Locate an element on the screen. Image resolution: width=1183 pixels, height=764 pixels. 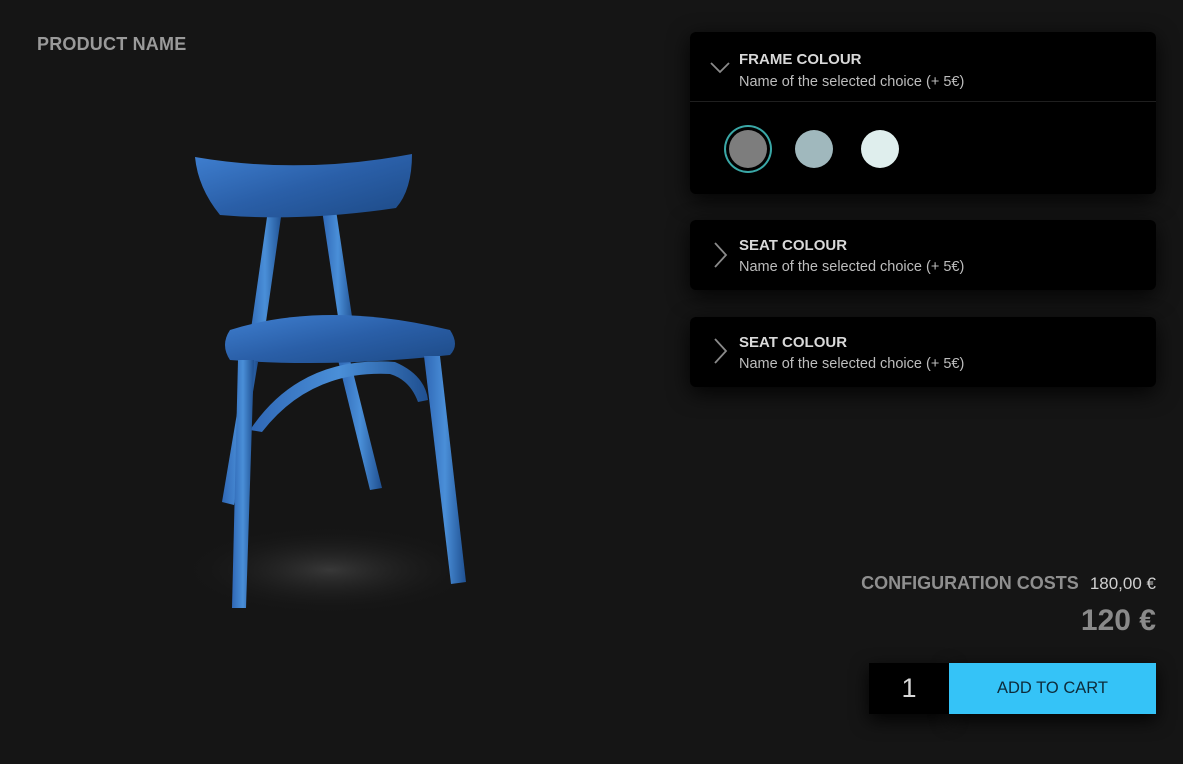
swatch-blue-gray is located at coordinates (814, 149).